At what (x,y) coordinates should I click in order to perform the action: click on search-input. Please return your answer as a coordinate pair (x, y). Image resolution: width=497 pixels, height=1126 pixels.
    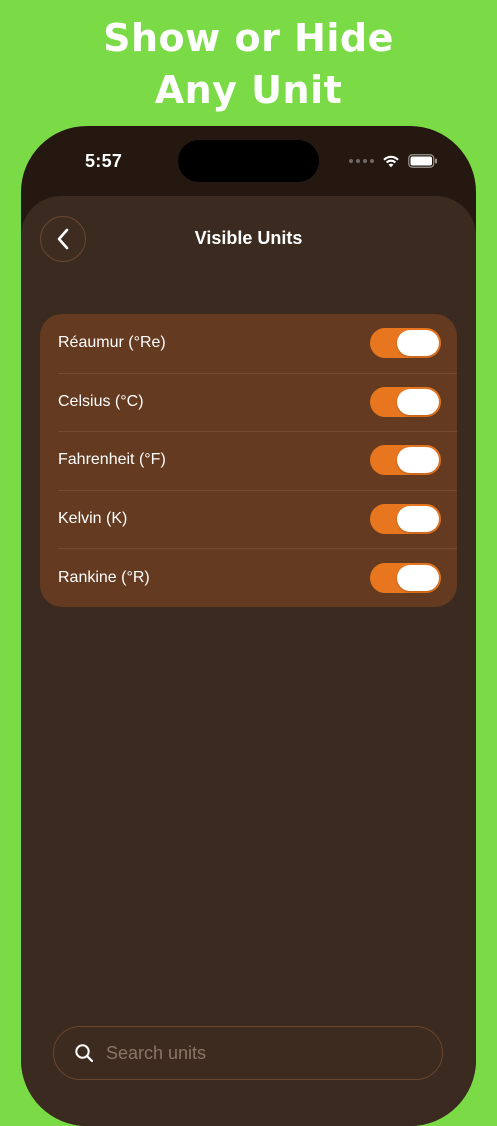
    Looking at the image, I should click on (256, 1053).